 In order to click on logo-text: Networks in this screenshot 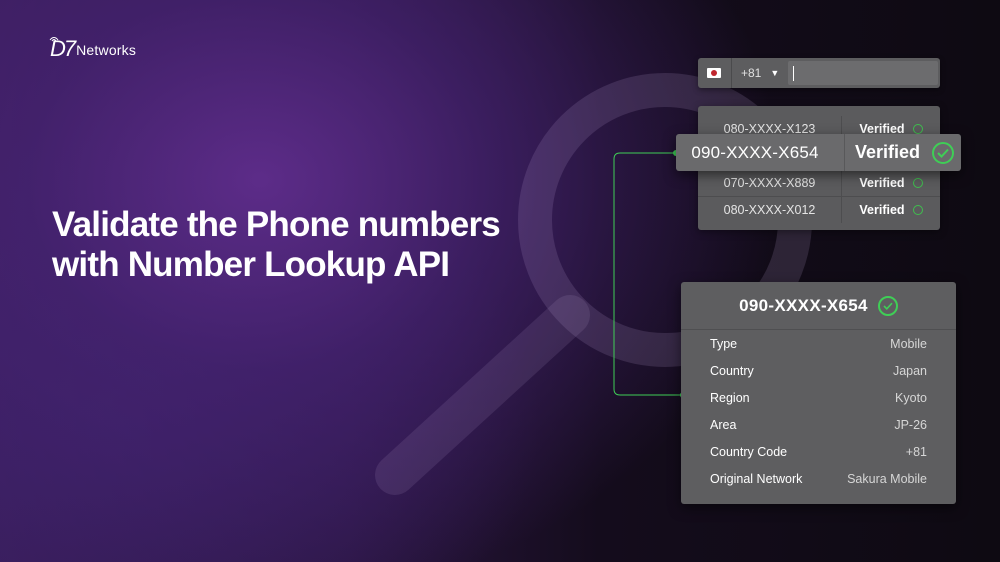, I will do `click(106, 50)`.